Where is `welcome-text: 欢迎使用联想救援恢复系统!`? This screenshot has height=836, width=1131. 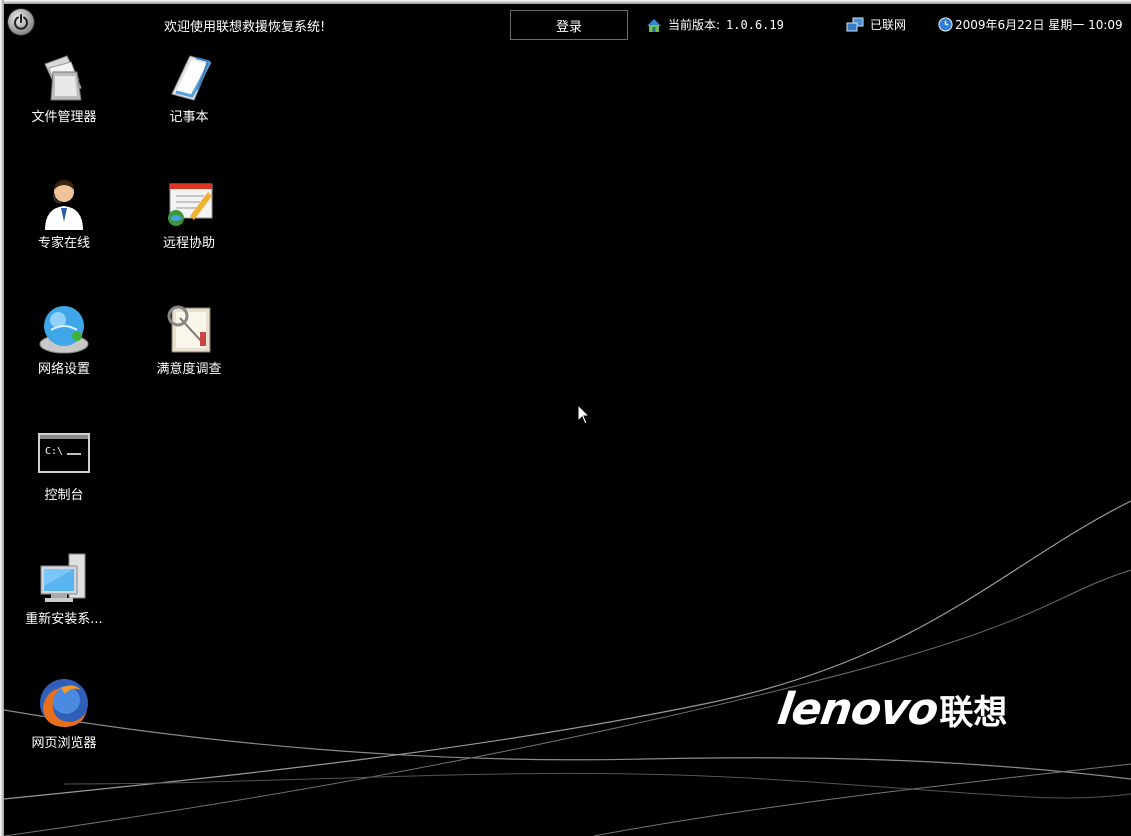 welcome-text: 欢迎使用联想救援恢复系统! is located at coordinates (245, 27).